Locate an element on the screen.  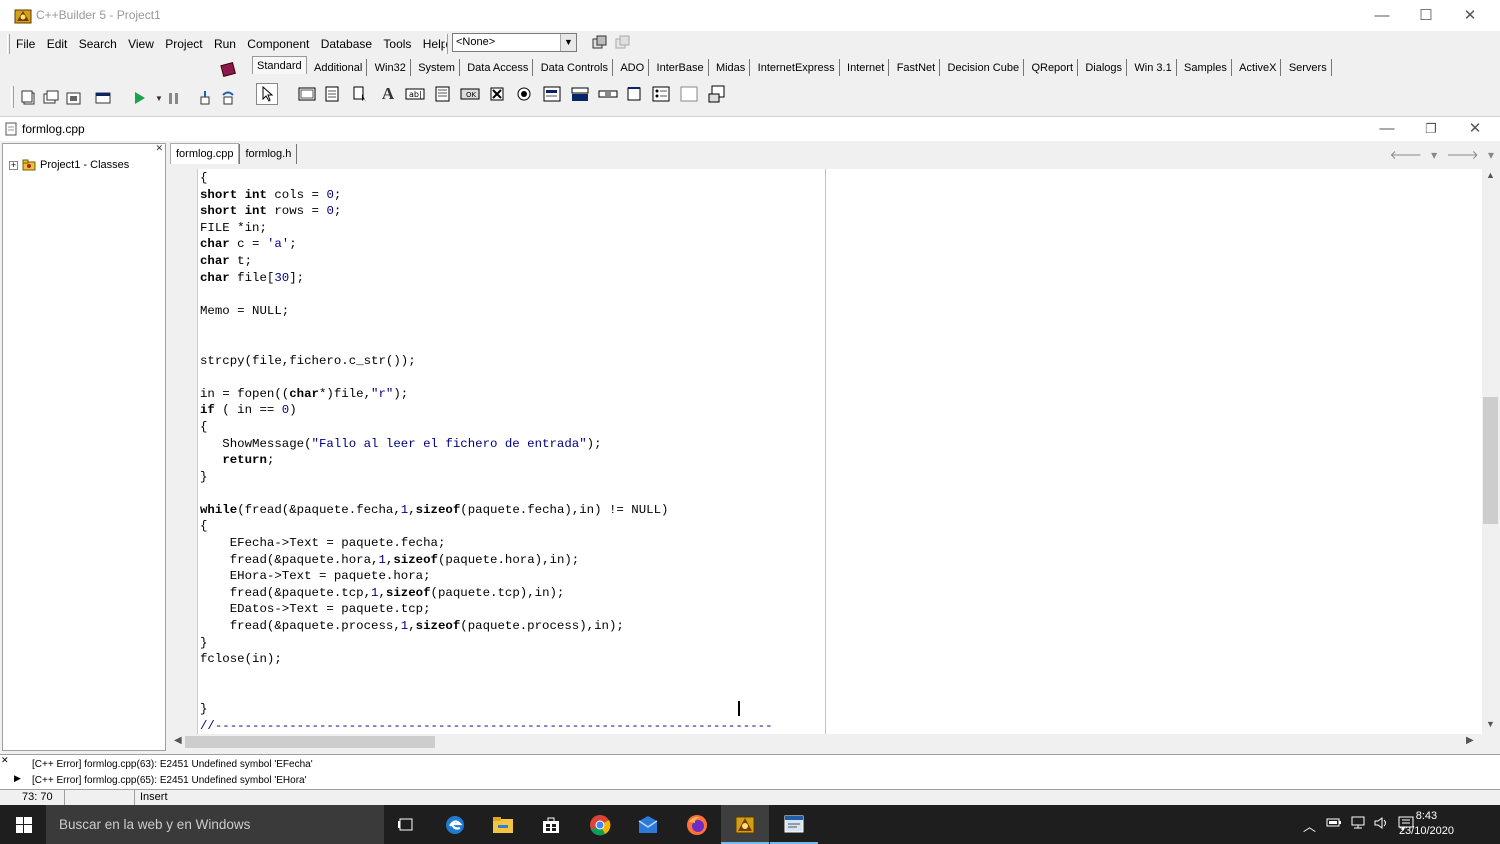
speedbar-grip is located at coordinates (12, 97).